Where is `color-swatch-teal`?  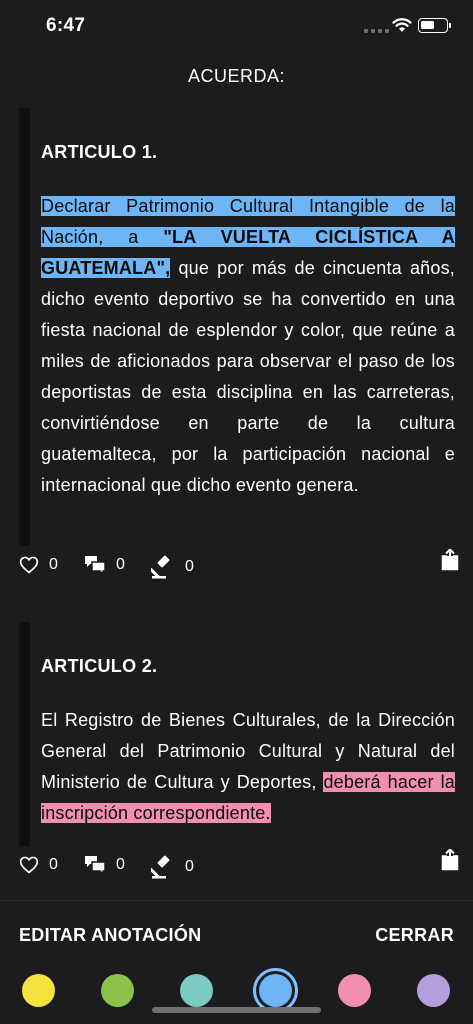
color-swatch-teal is located at coordinates (196, 990).